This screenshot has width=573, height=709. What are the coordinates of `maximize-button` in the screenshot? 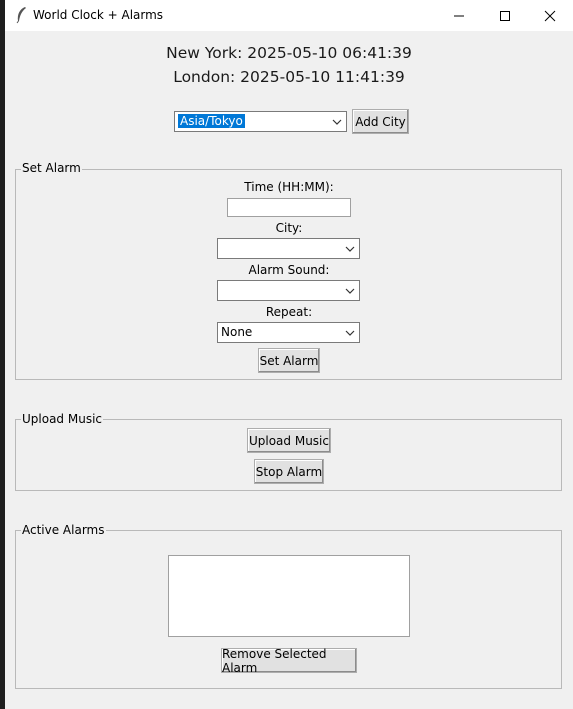 It's located at (505, 15).